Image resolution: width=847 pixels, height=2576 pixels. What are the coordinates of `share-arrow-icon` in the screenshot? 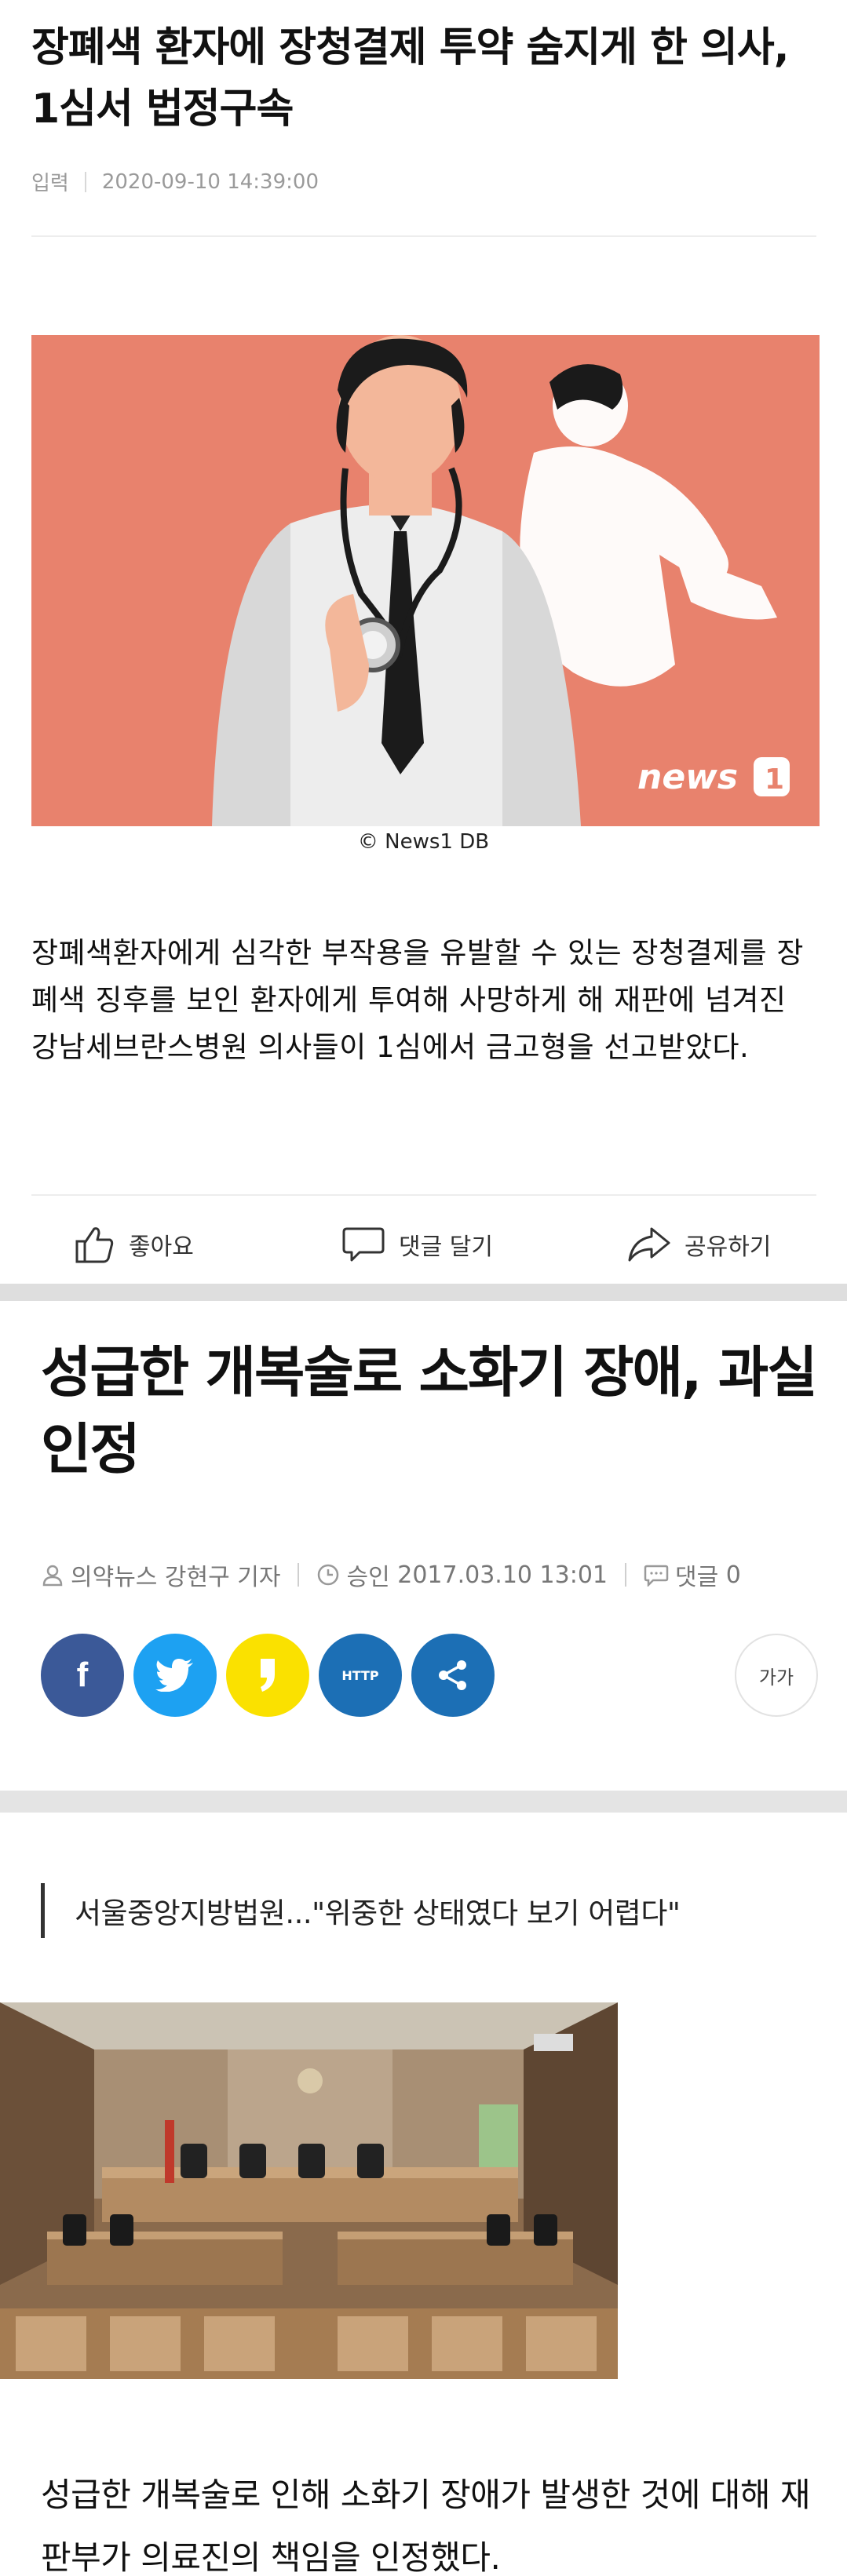 It's located at (649, 1244).